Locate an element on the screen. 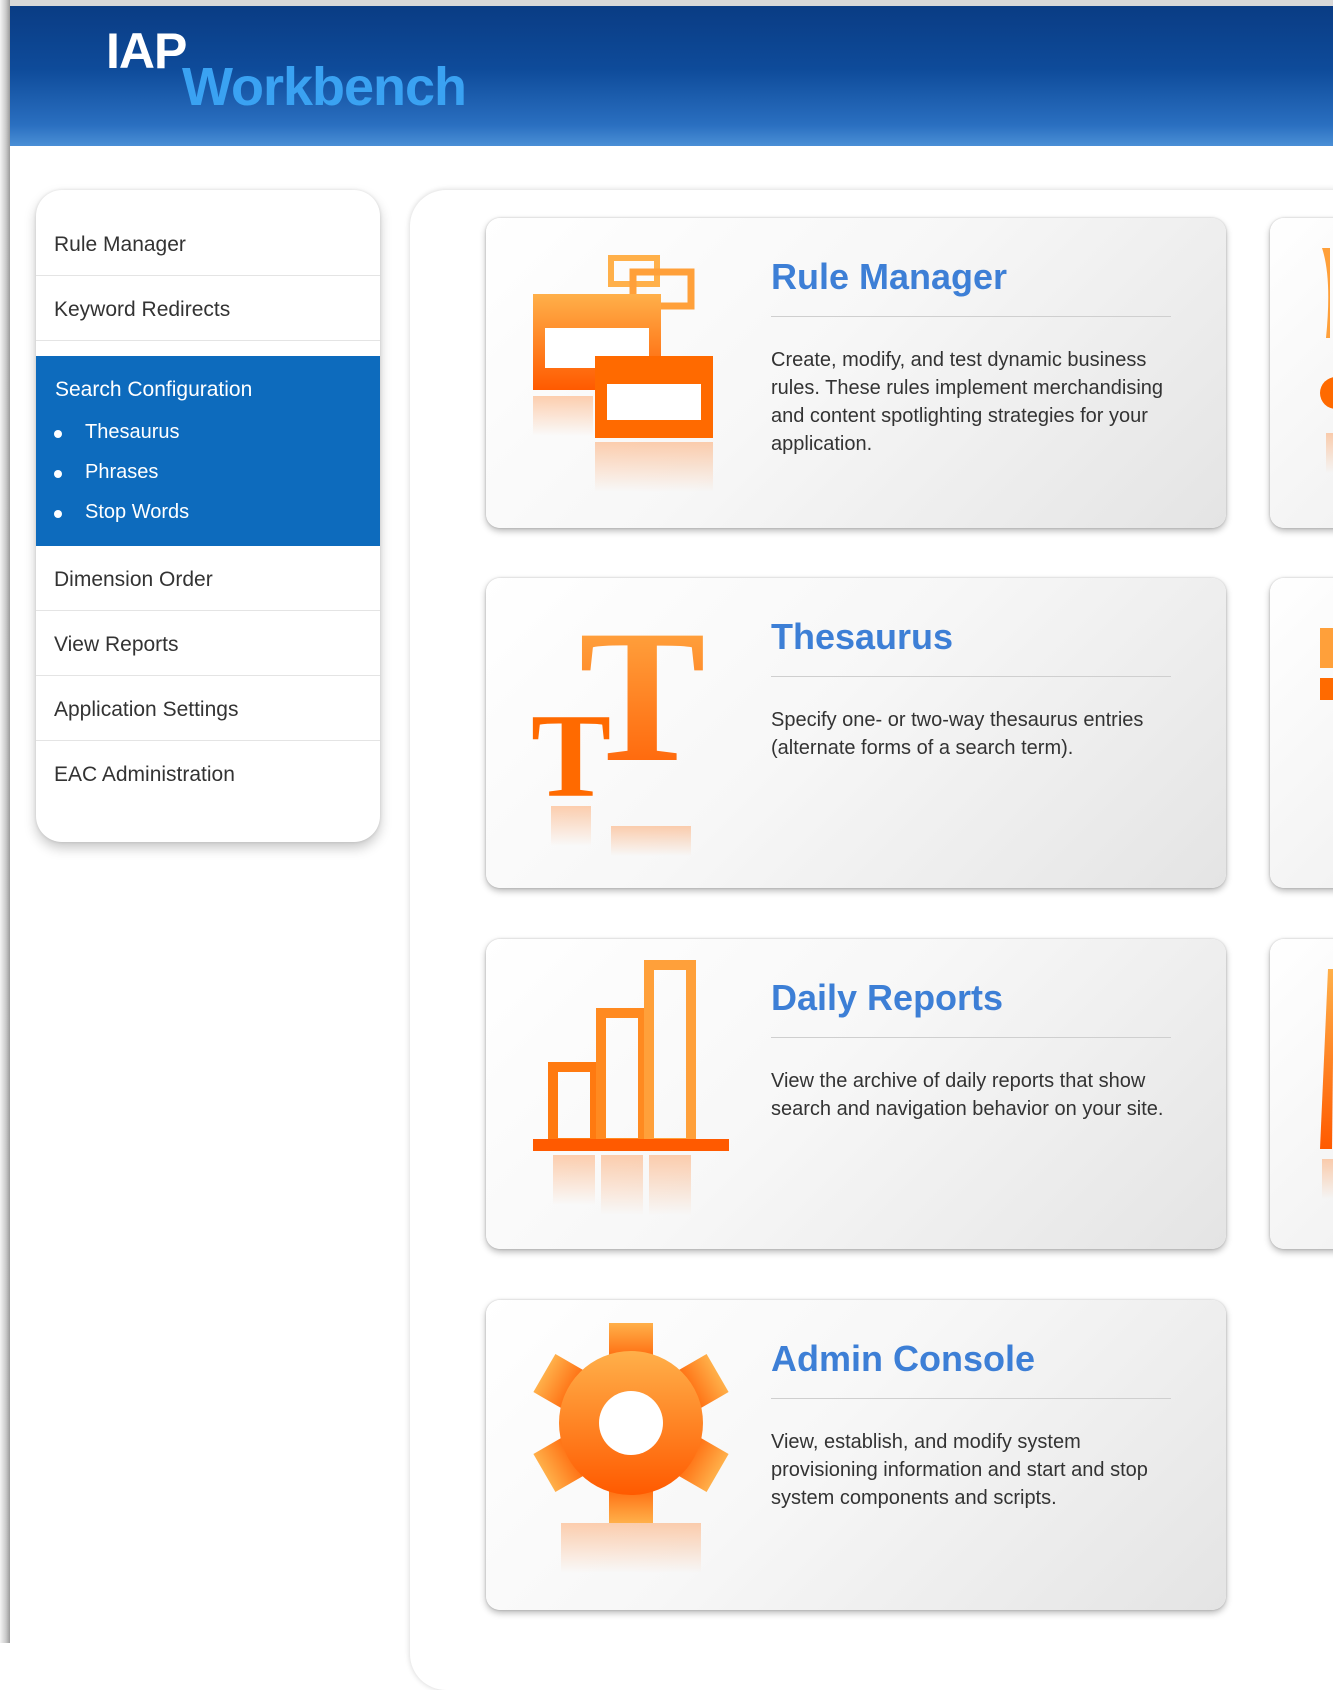 The image size is (1333, 1690). sidebar-item-label: Application Settings is located at coordinates (146, 709).